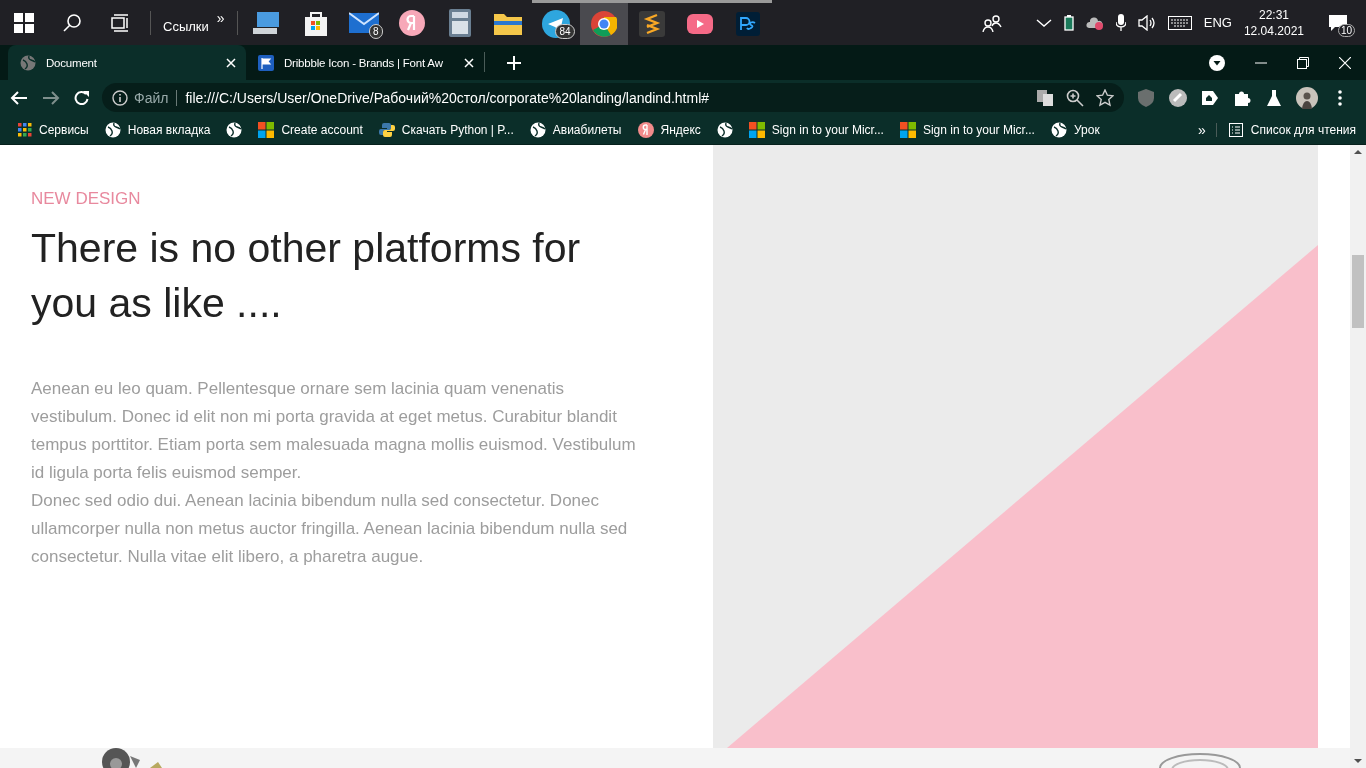 The width and height of the screenshot is (1366, 768). Describe the element at coordinates (565, 31) in the screenshot. I see `count-badge: 84` at that location.